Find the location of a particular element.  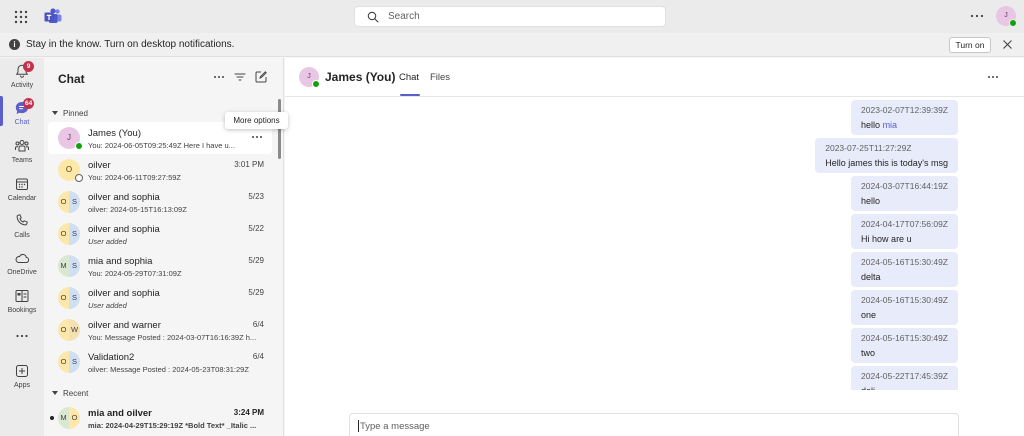

rail-item-calls: Calls is located at coordinates (22, 231).